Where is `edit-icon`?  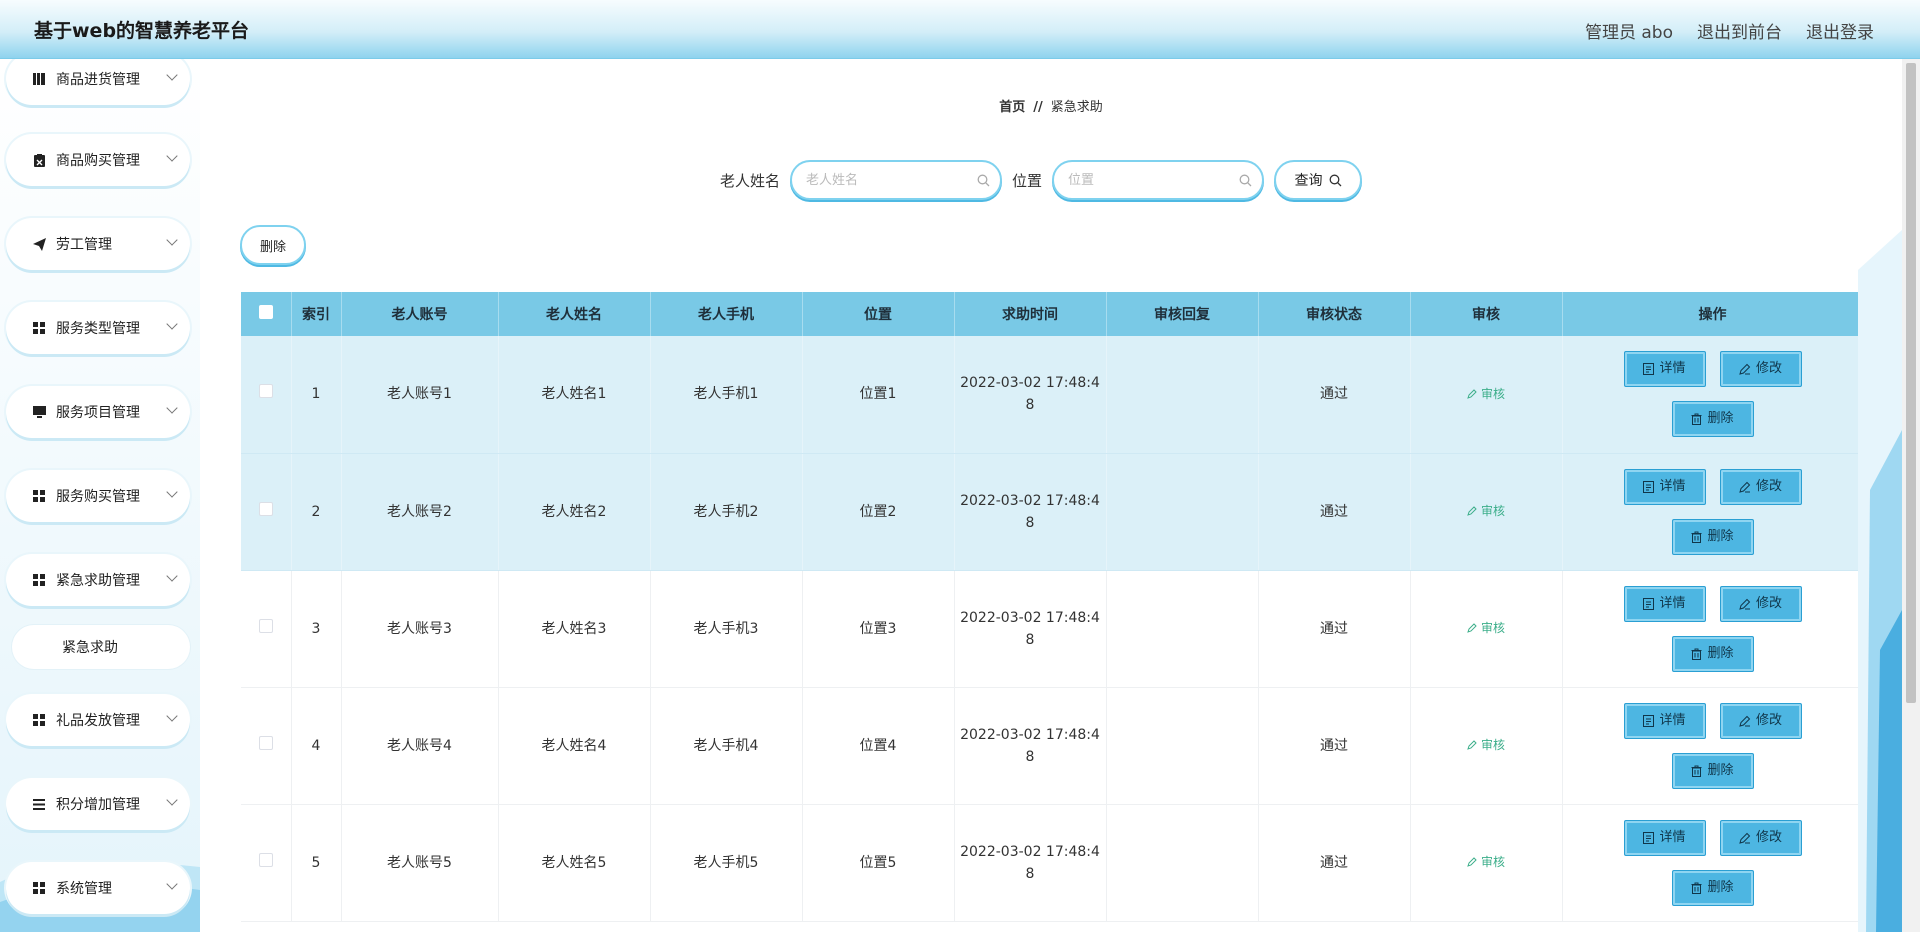
edit-icon is located at coordinates (1472, 862).